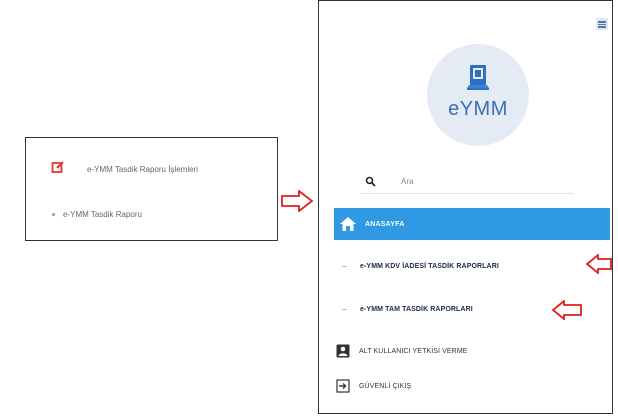 Image resolution: width=618 pixels, height=419 pixels. I want to click on sidebar-item-alt-kullanici: ALT KULLANICI YETKİSİ VERME, so click(402, 351).